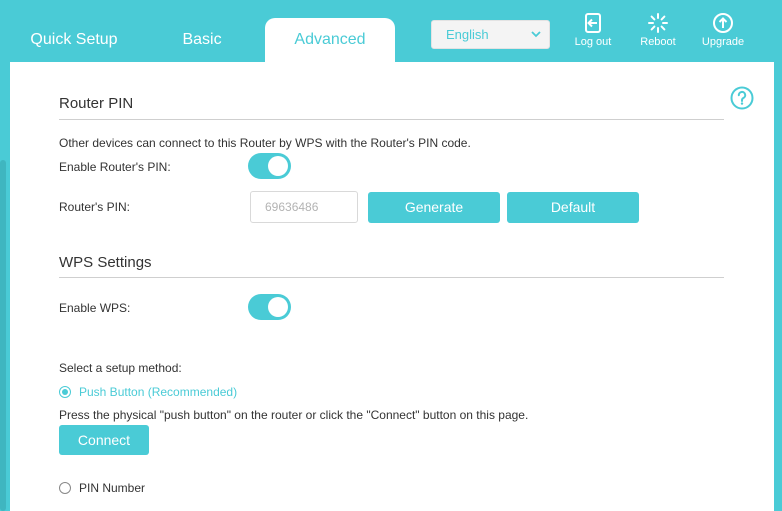 This screenshot has height=511, width=782. I want to click on enable-router-pin-label: Enable Router's PIN:, so click(115, 167).